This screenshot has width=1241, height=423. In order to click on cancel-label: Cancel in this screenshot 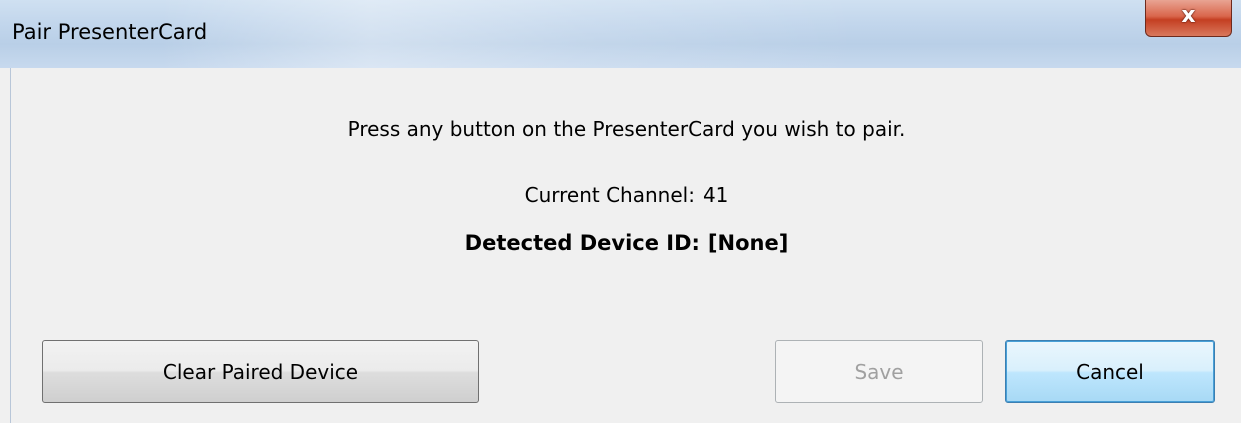, I will do `click(1110, 371)`.